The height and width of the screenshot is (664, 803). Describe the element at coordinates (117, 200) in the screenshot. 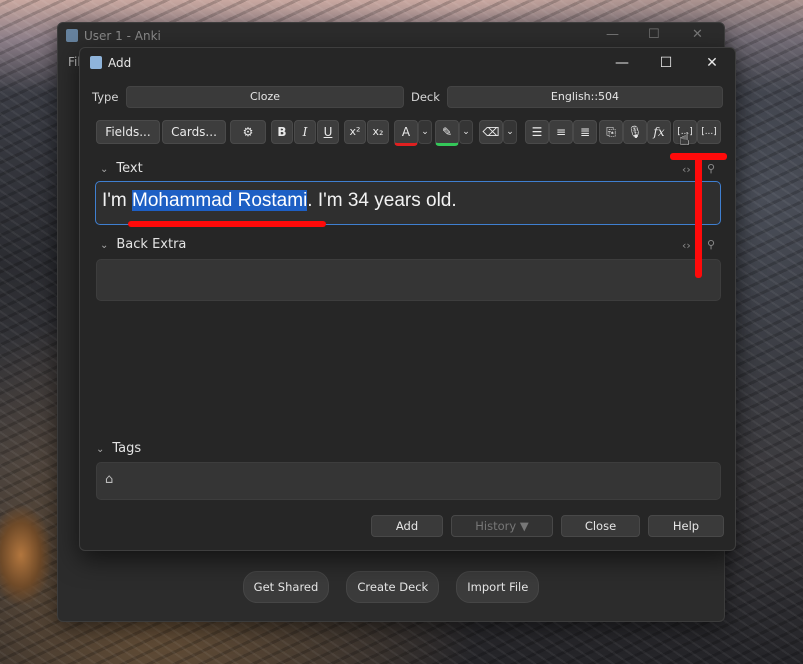

I see `text-before: I'm` at that location.